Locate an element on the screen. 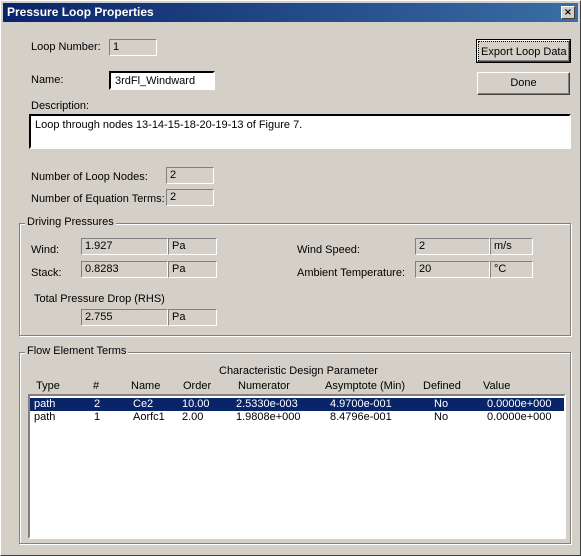 The height and width of the screenshot is (556, 581). stack-unit-field: Pa is located at coordinates (192, 269).